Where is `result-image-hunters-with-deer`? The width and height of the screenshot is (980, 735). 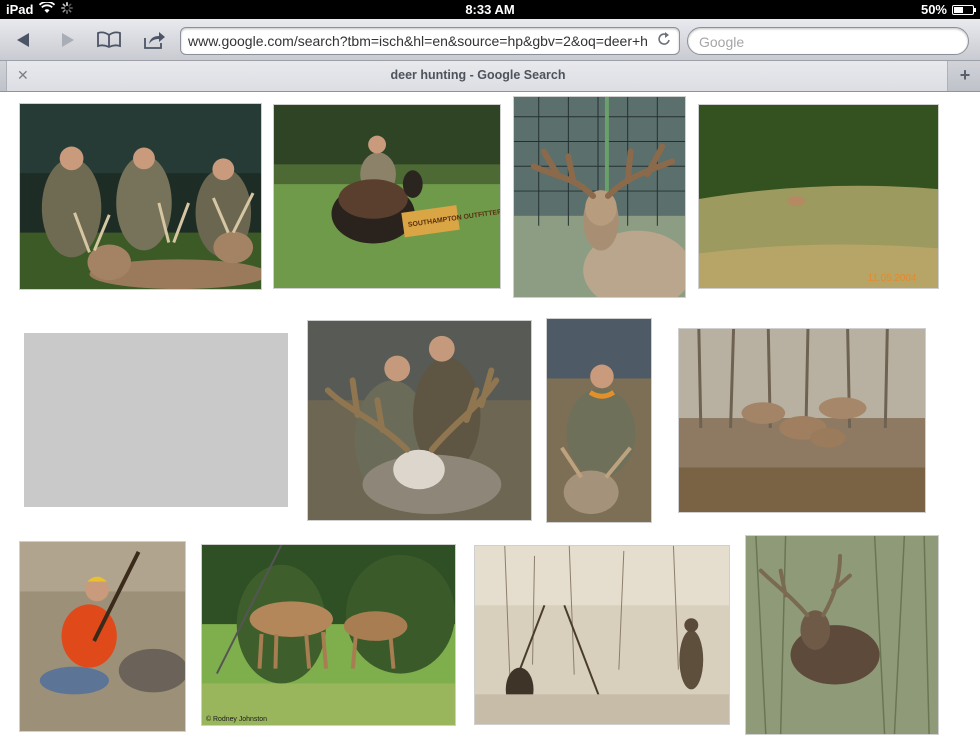
result-image-hunters-with-deer is located at coordinates (140, 196).